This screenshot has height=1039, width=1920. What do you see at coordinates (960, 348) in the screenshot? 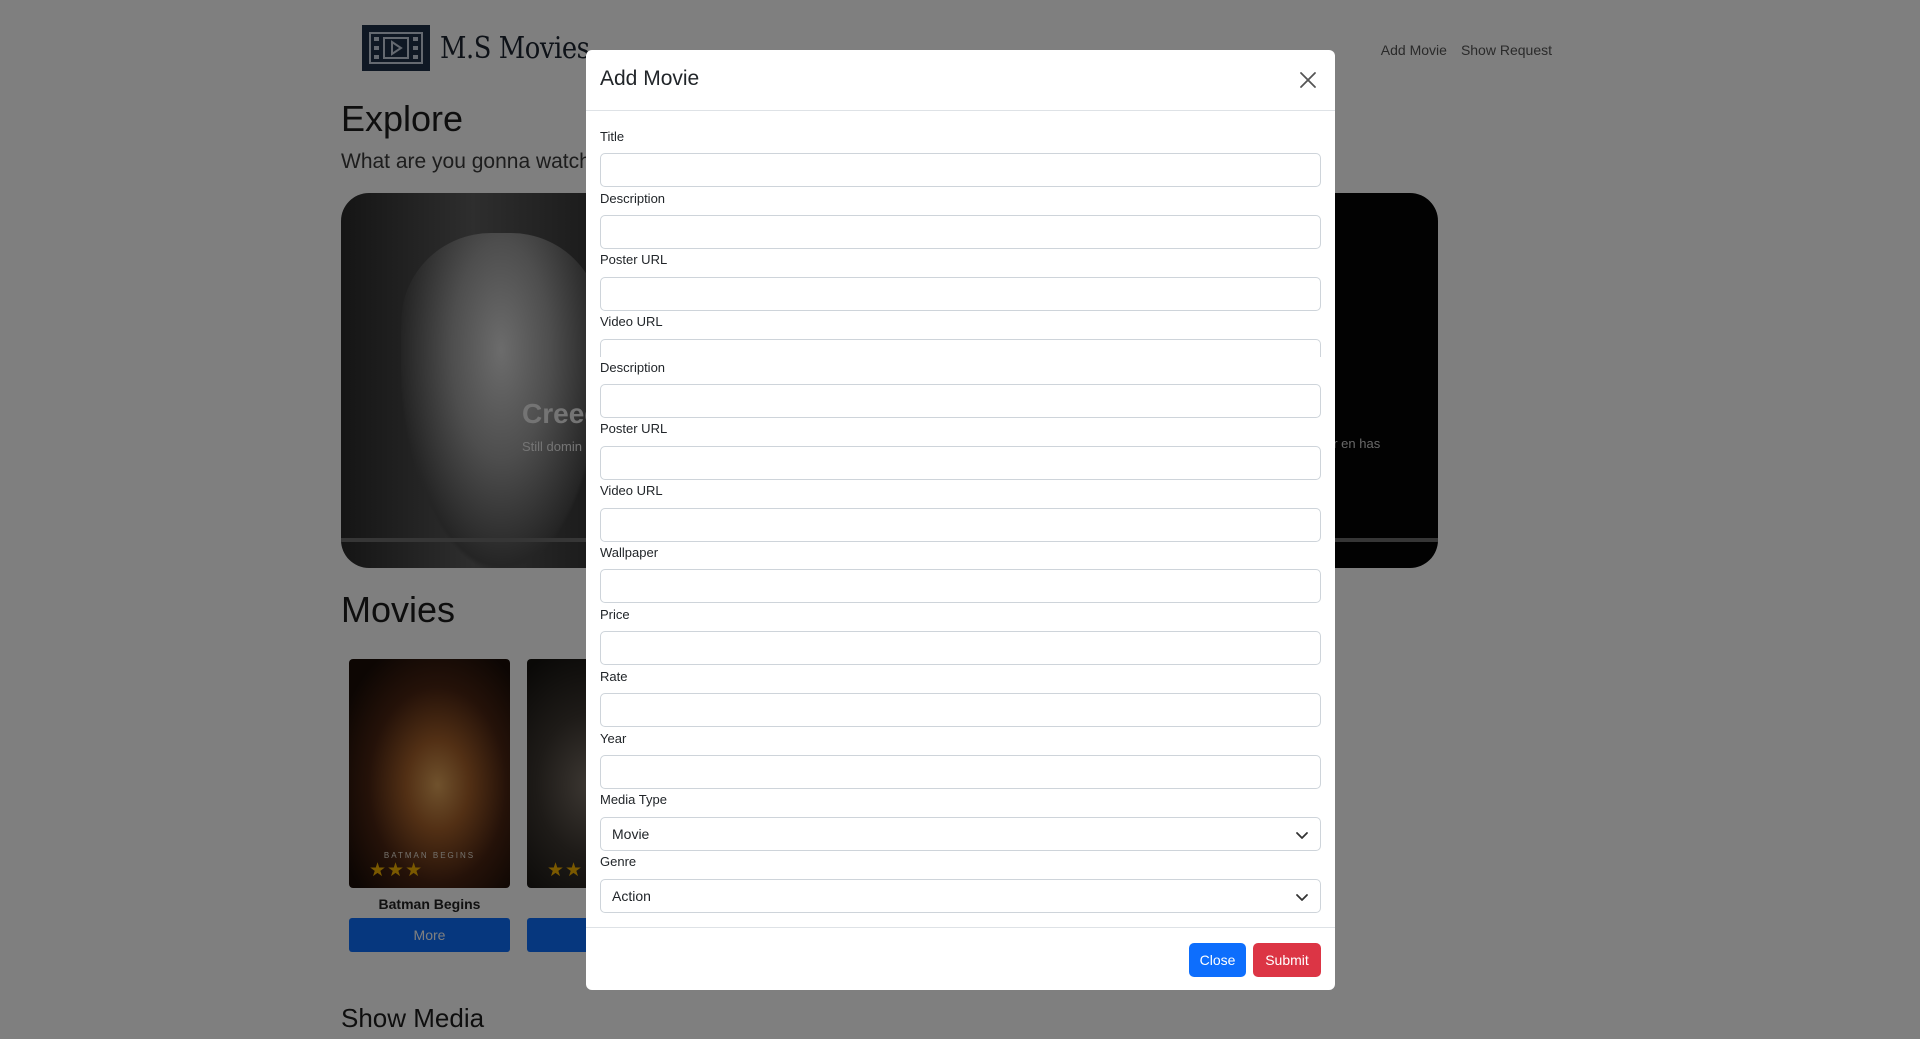
I see `video-url-input` at bounding box center [960, 348].